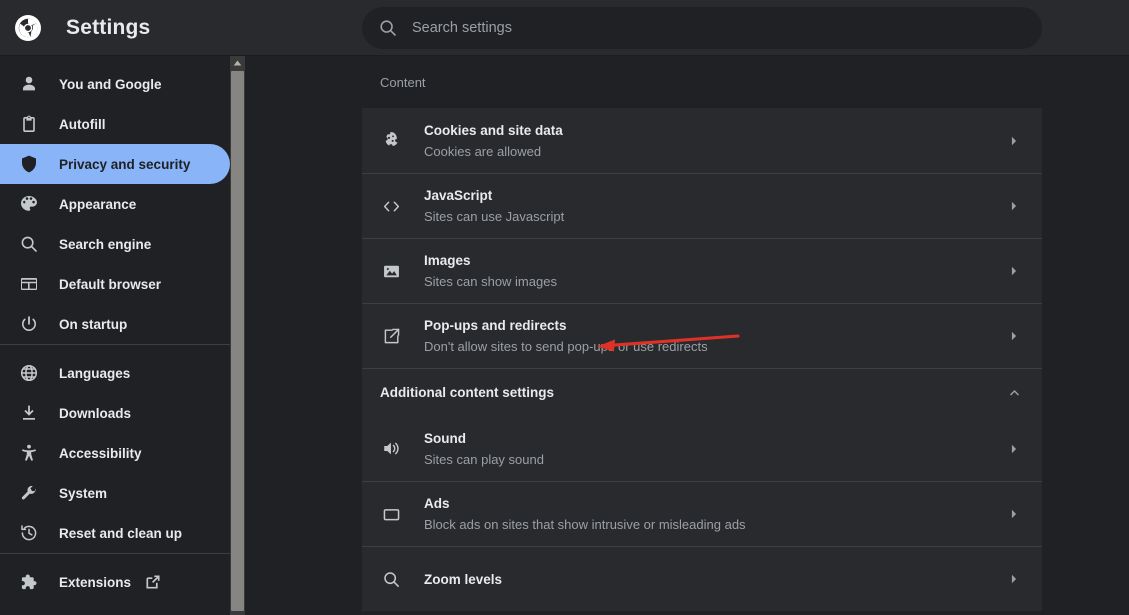 This screenshot has height=615, width=1129. What do you see at coordinates (391, 271) in the screenshot?
I see `image-icon` at bounding box center [391, 271].